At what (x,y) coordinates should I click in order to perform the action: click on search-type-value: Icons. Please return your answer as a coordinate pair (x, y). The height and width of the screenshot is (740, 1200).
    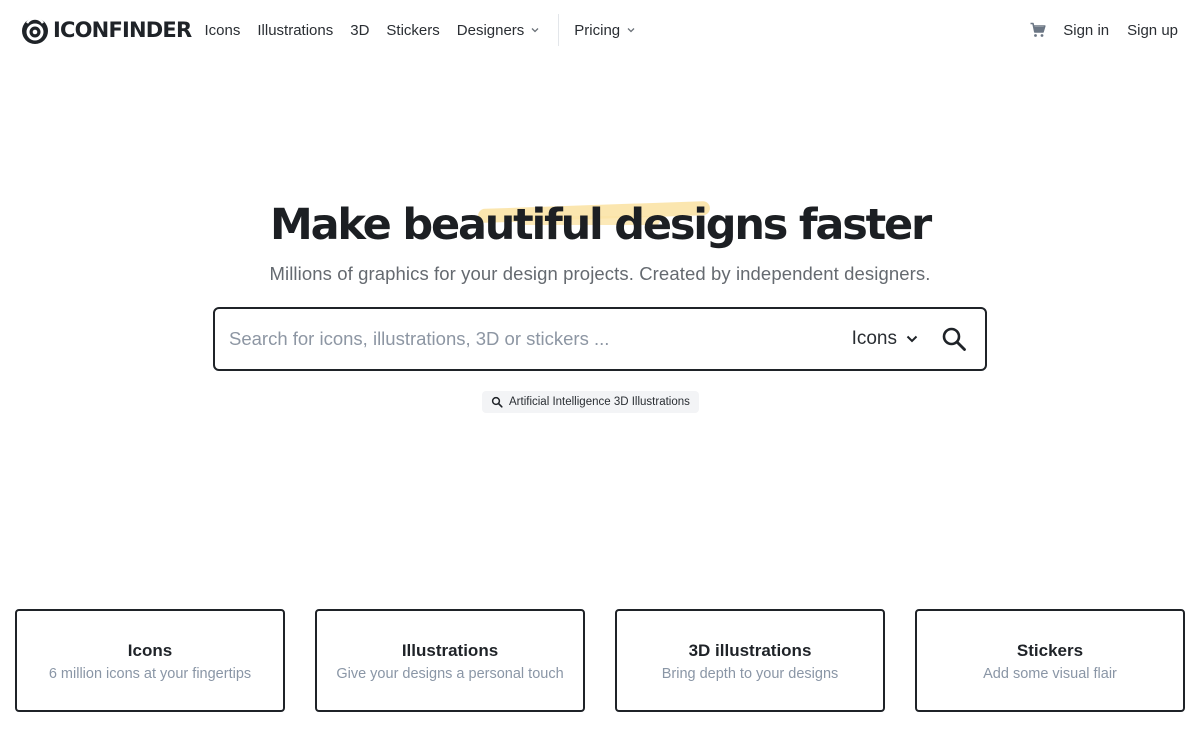
    Looking at the image, I should click on (874, 338).